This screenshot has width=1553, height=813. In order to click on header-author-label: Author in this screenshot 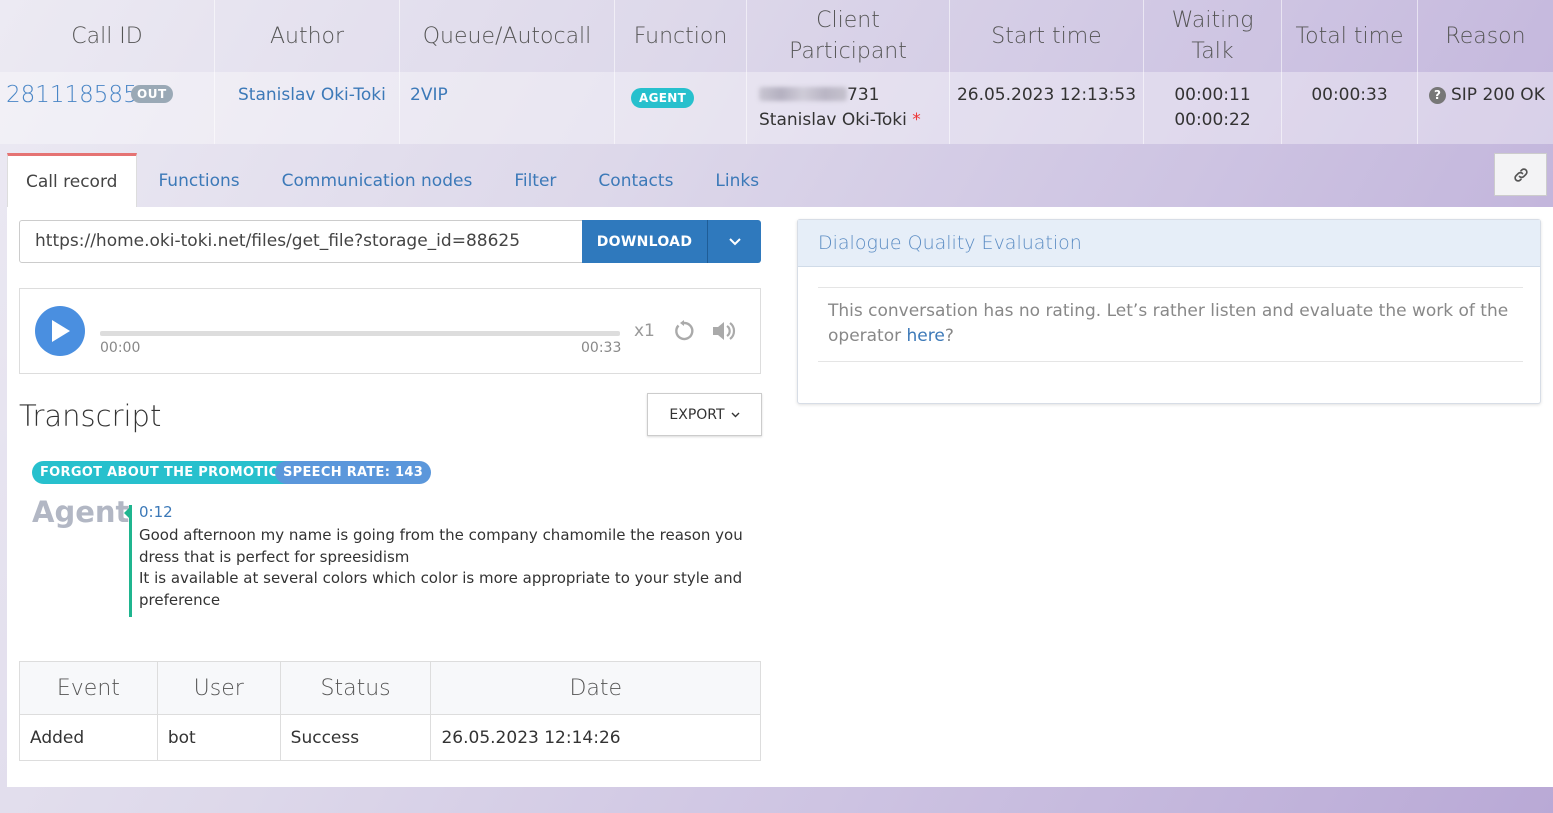, I will do `click(307, 36)`.